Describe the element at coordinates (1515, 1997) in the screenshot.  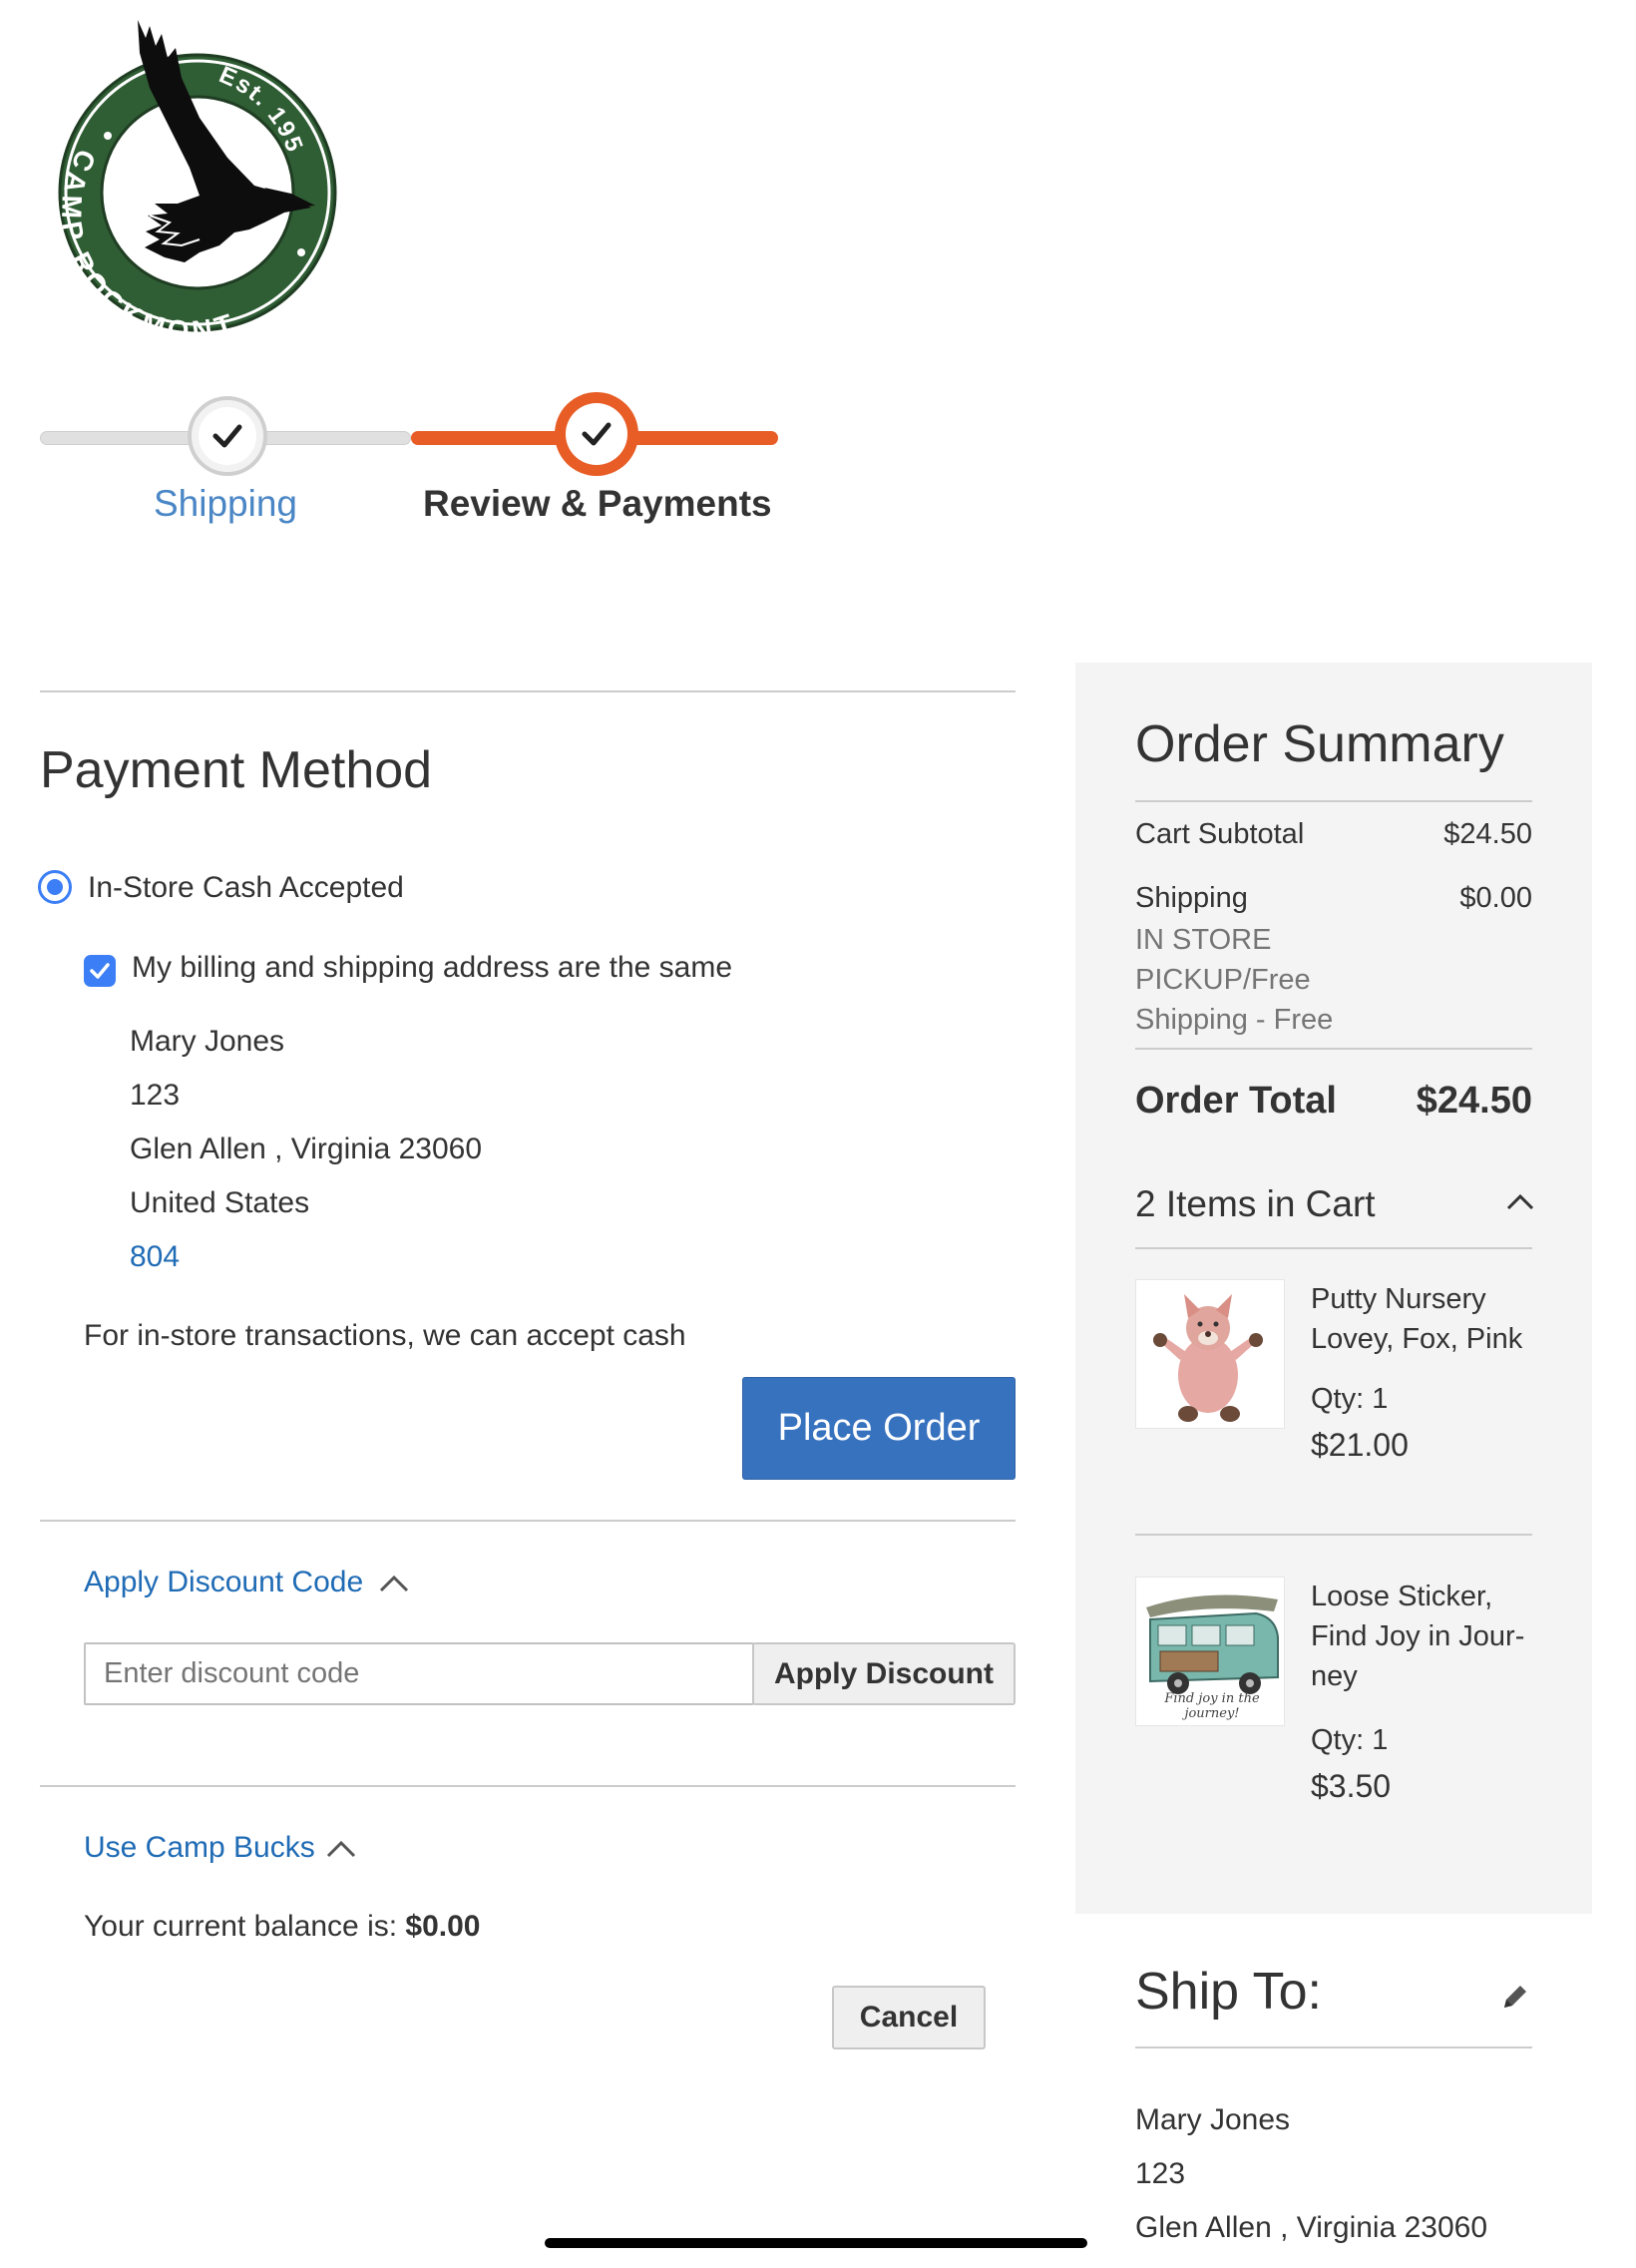
I see `pencil-edit-icon` at that location.